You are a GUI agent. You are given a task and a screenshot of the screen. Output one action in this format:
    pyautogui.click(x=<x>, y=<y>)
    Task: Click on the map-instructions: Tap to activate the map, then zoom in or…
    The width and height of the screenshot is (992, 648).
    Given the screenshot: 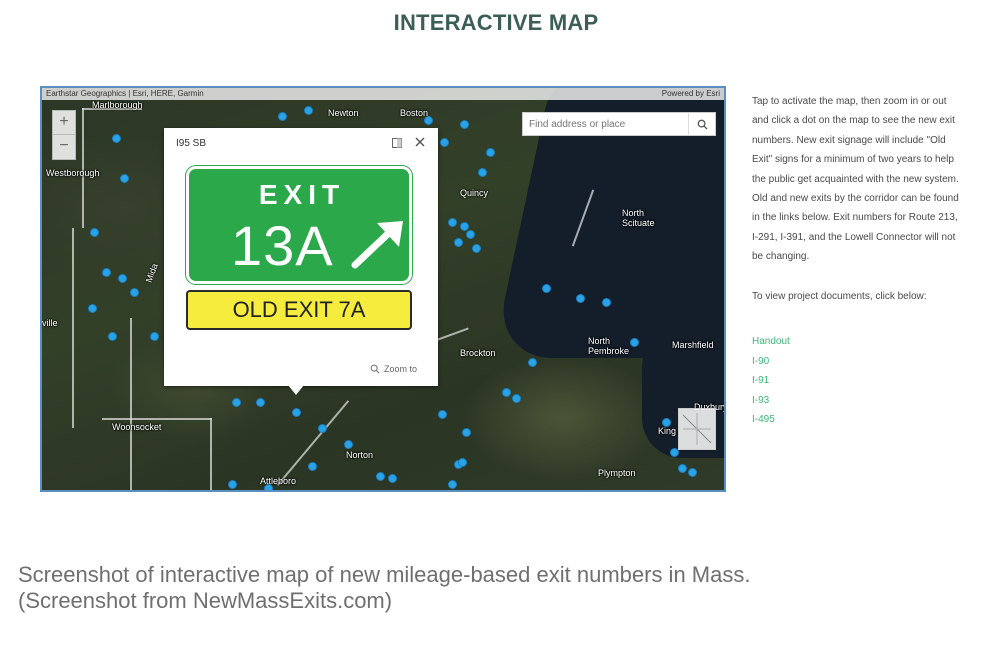 What is the action you would take?
    pyautogui.click(x=855, y=179)
    